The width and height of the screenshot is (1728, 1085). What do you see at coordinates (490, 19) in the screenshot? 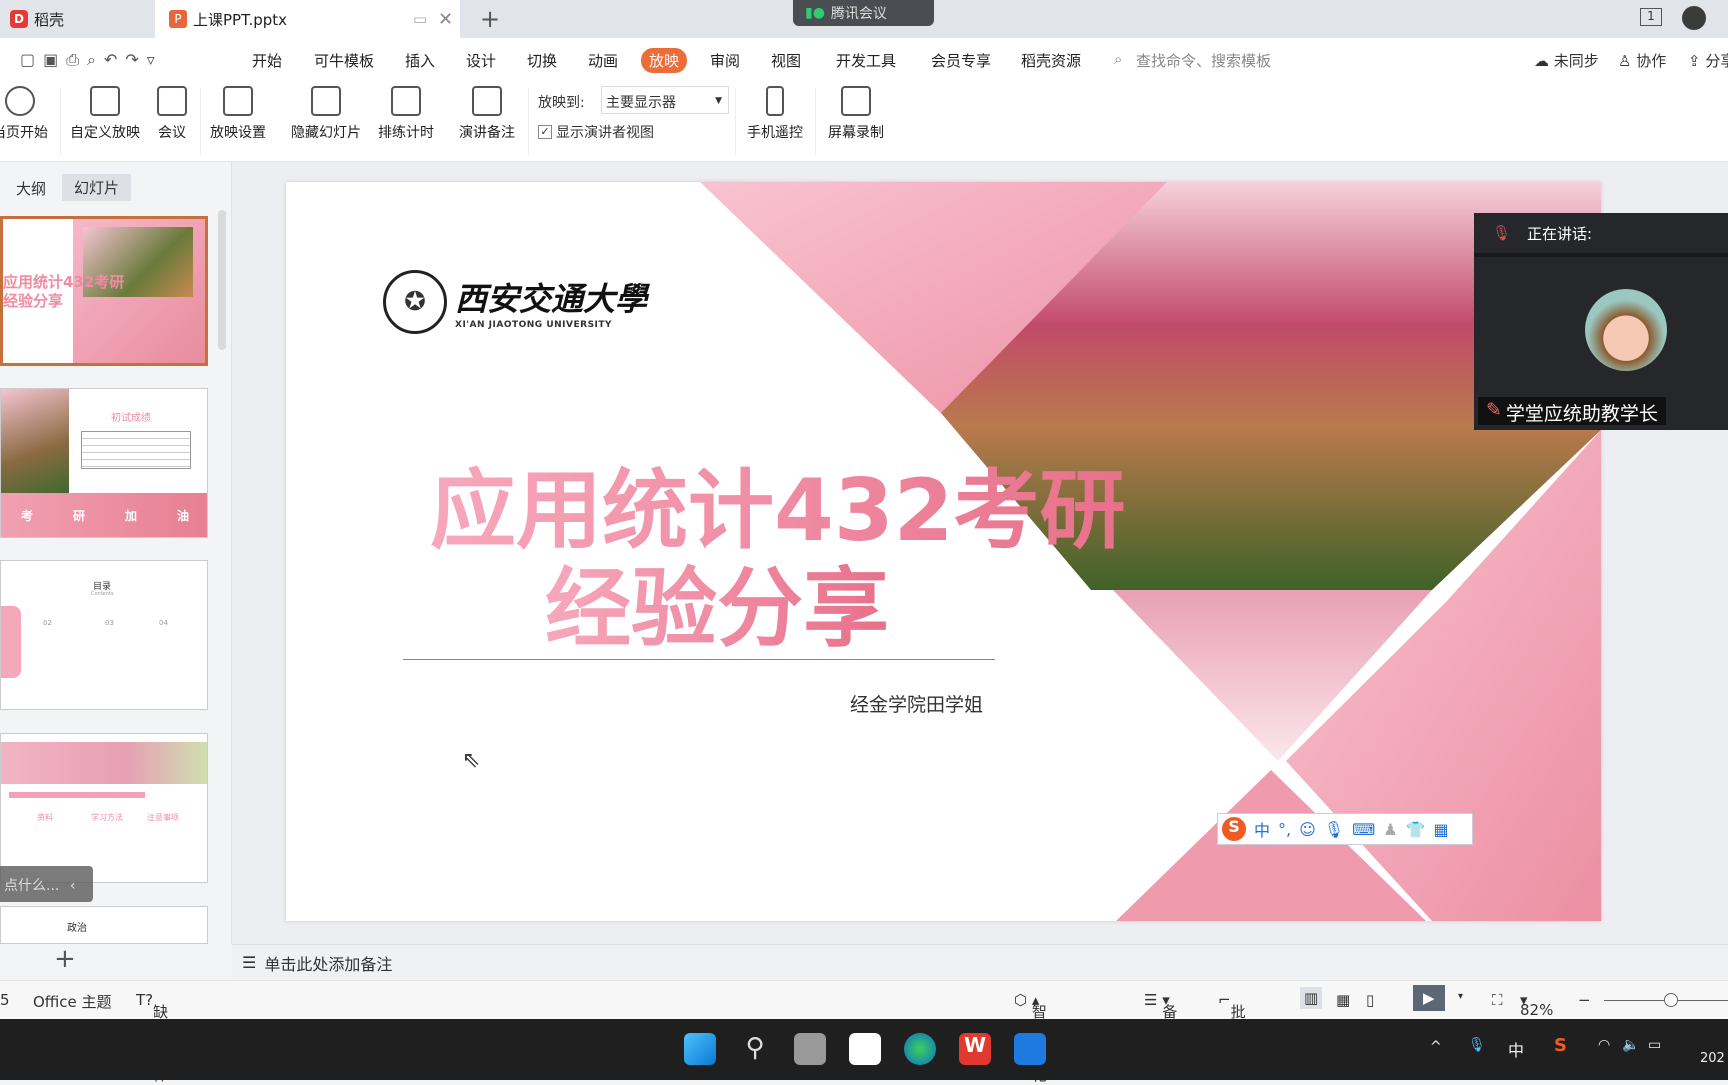
I see `new-tab-button: +` at bounding box center [490, 19].